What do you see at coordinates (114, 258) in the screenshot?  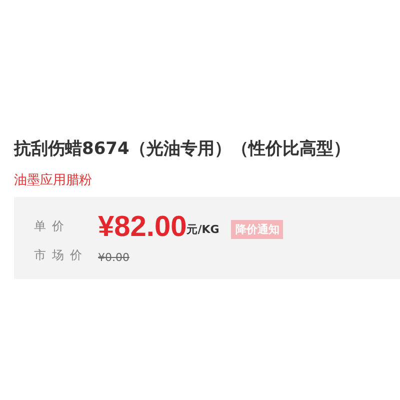 I see `market-price-value: ¥0.00` at bounding box center [114, 258].